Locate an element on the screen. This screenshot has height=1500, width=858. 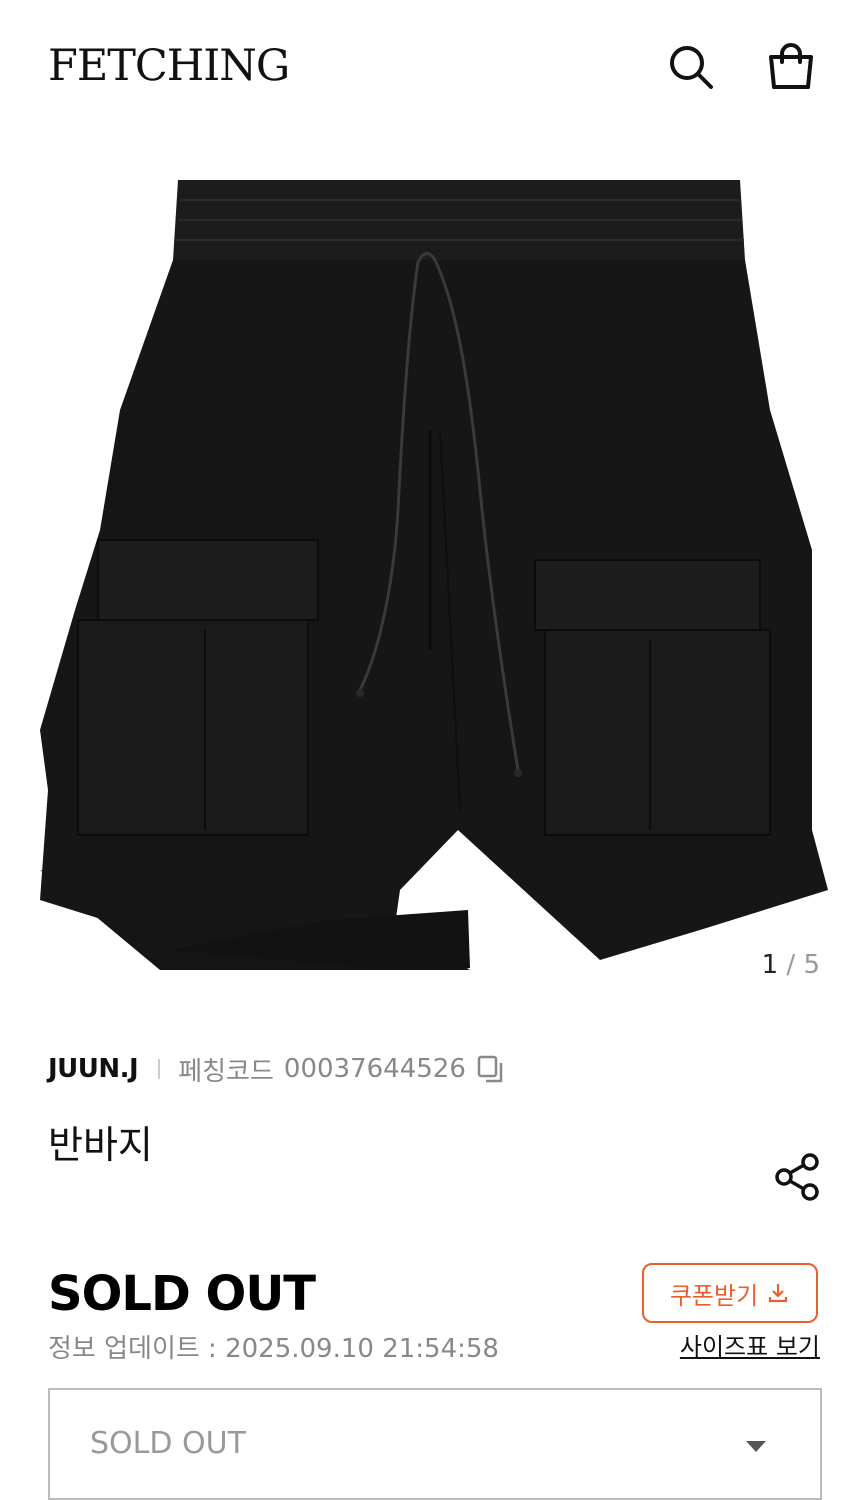
logo: FETCHING is located at coordinates (169, 66).